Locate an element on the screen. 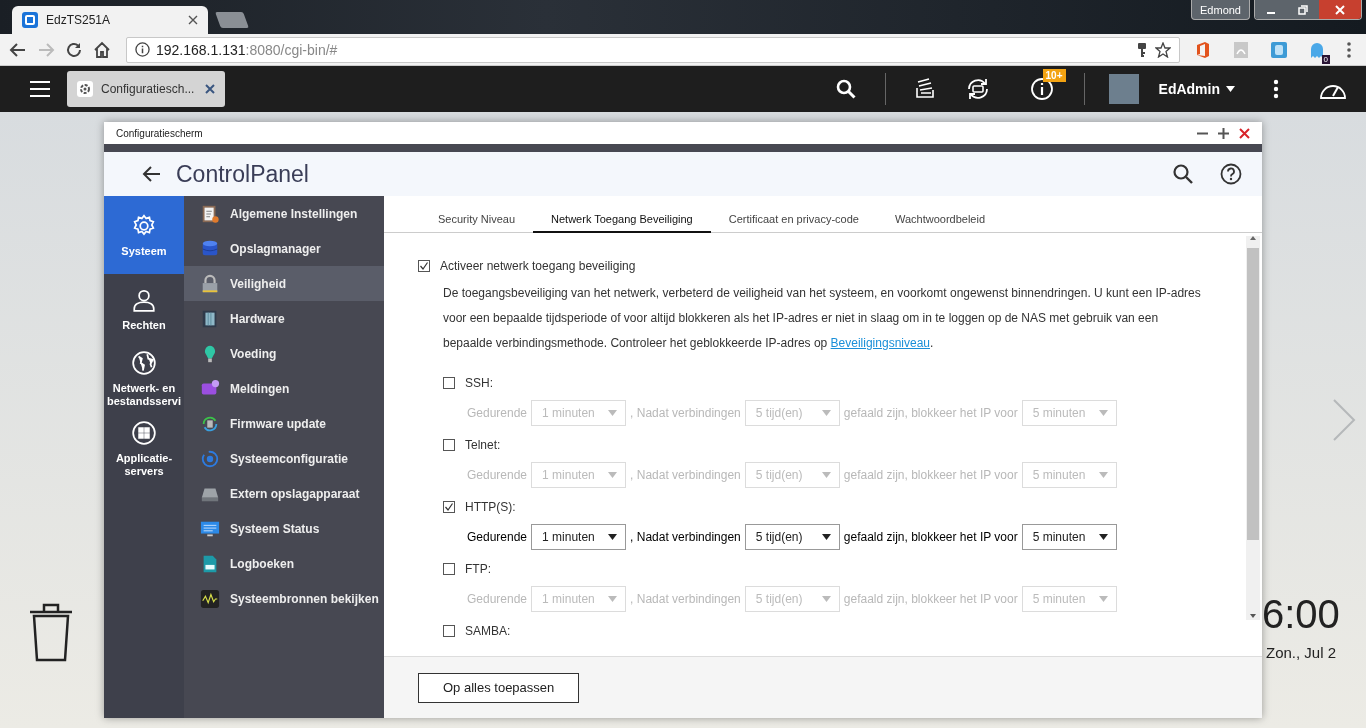 The image size is (1366, 728). menu-item: Firmware update is located at coordinates (284, 423).